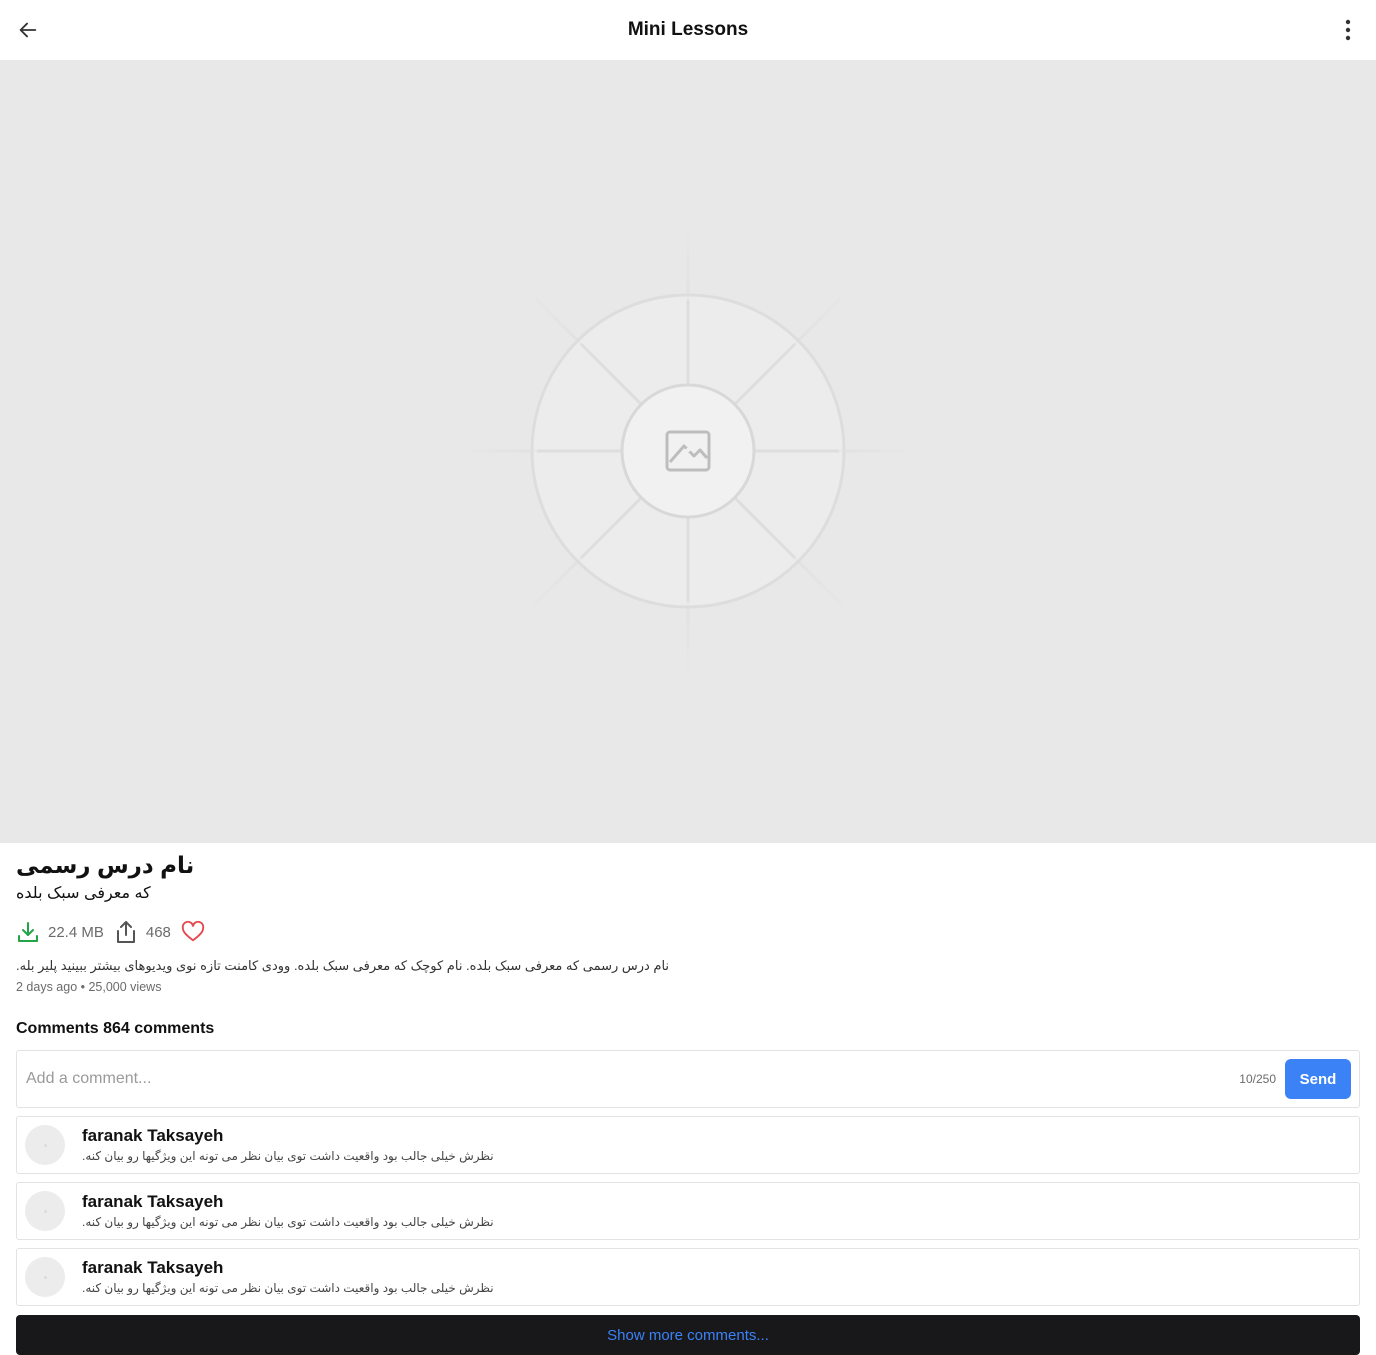 The width and height of the screenshot is (1376, 1355). What do you see at coordinates (1318, 1079) in the screenshot?
I see `send-button: Send` at bounding box center [1318, 1079].